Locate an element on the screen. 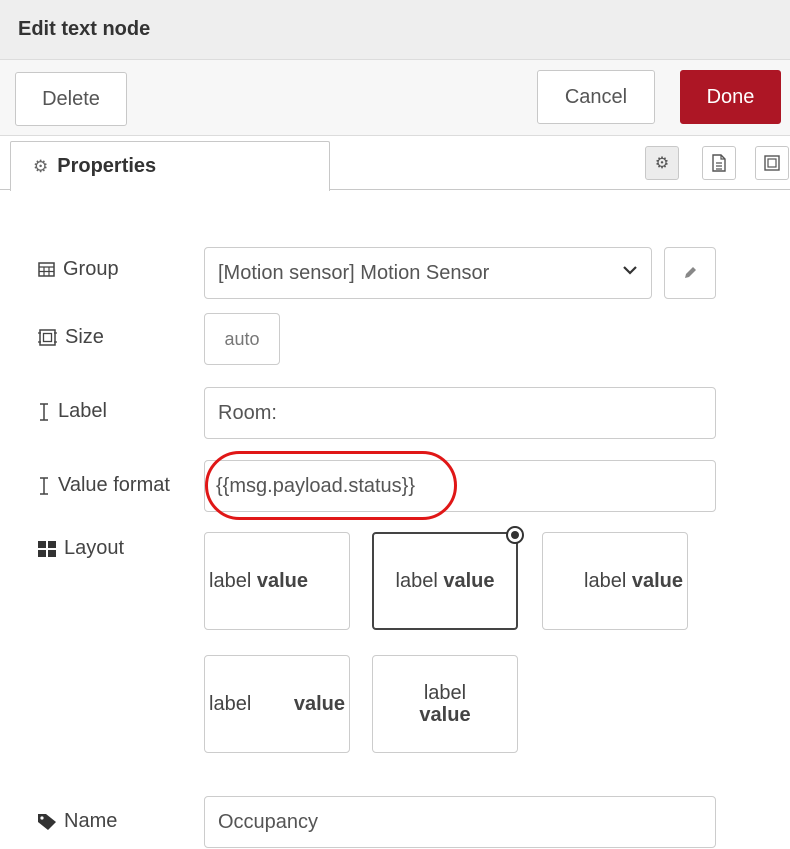  group-select: [Motion sensor] Motion Sensor is located at coordinates (428, 273).